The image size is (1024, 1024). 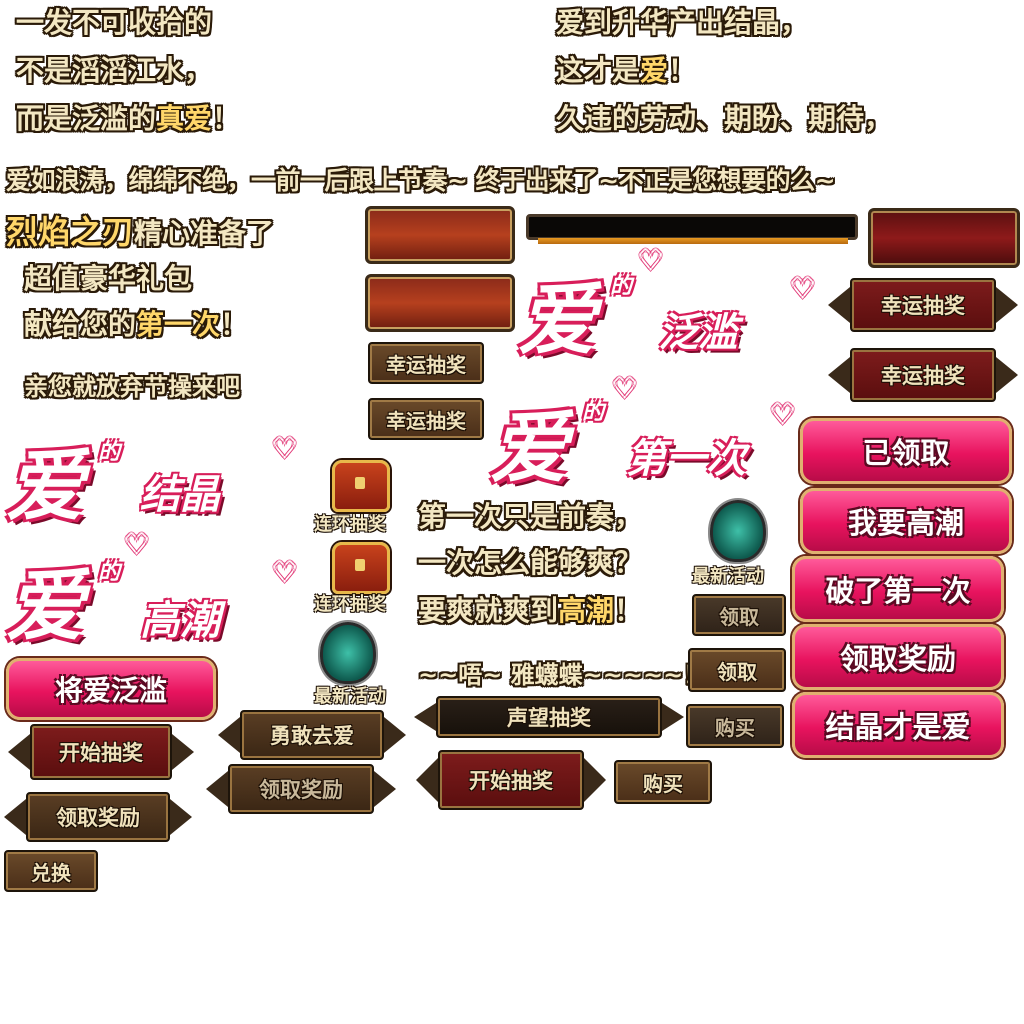 I want to click on start-draw-button-1: 开始抽奖, so click(x=101, y=752).